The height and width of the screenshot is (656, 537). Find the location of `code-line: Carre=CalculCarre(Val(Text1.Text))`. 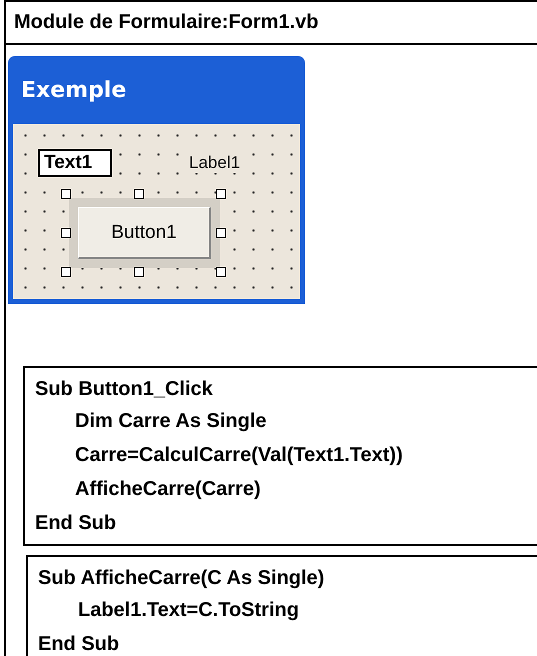

code-line: Carre=CalculCarre(Val(Text1.Text)) is located at coordinates (239, 455).